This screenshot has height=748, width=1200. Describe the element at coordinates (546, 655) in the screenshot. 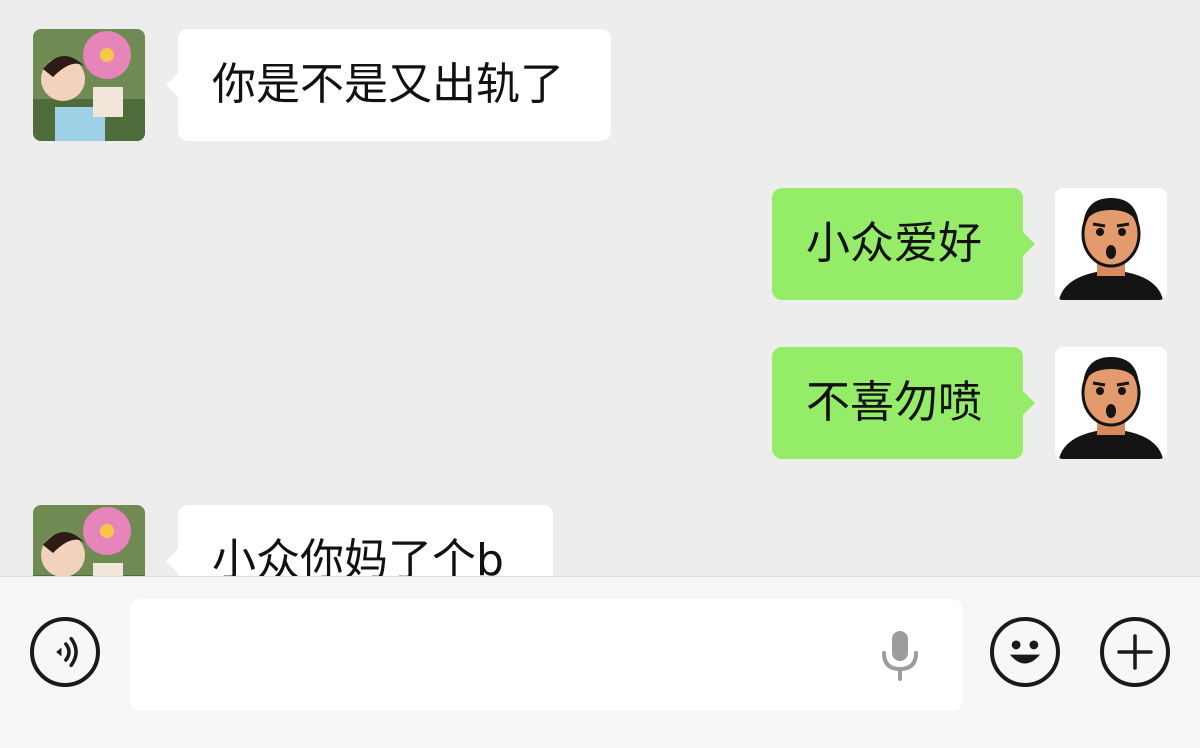

I see `message-input` at that location.